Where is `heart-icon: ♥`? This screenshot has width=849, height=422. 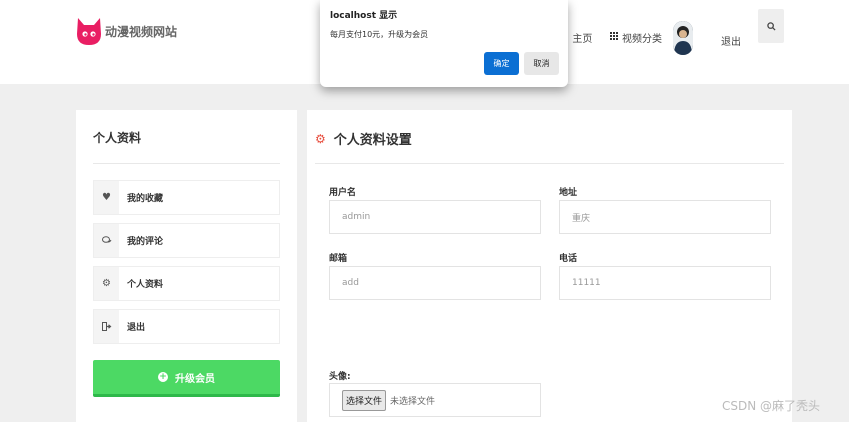 heart-icon: ♥ is located at coordinates (106, 197).